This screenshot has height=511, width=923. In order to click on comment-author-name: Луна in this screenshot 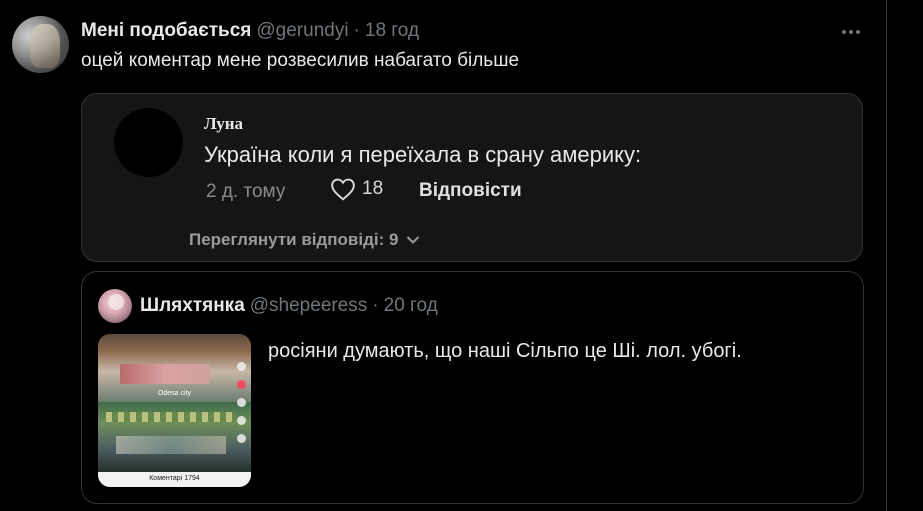, I will do `click(224, 123)`.